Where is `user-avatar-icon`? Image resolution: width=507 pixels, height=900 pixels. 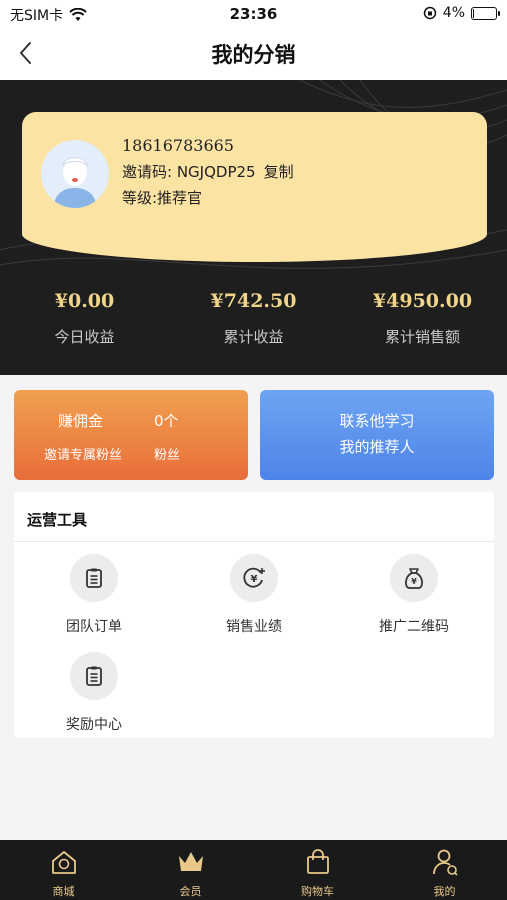 user-avatar-icon is located at coordinates (75, 174).